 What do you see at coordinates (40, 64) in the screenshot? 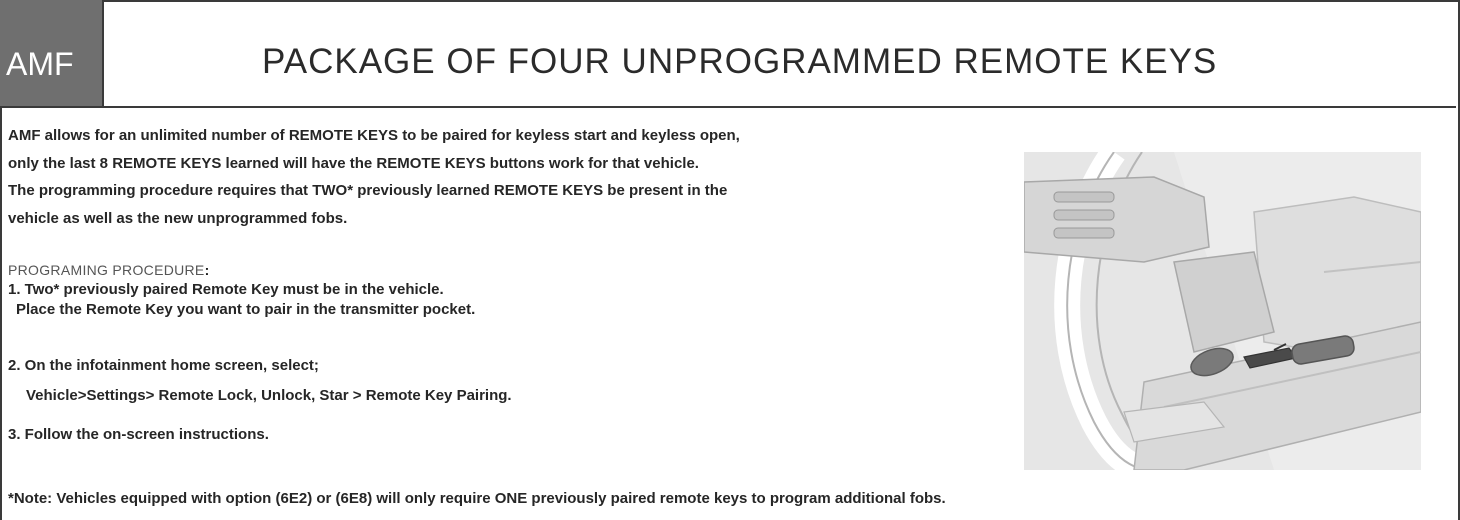
I see `product-code: AMF` at bounding box center [40, 64].